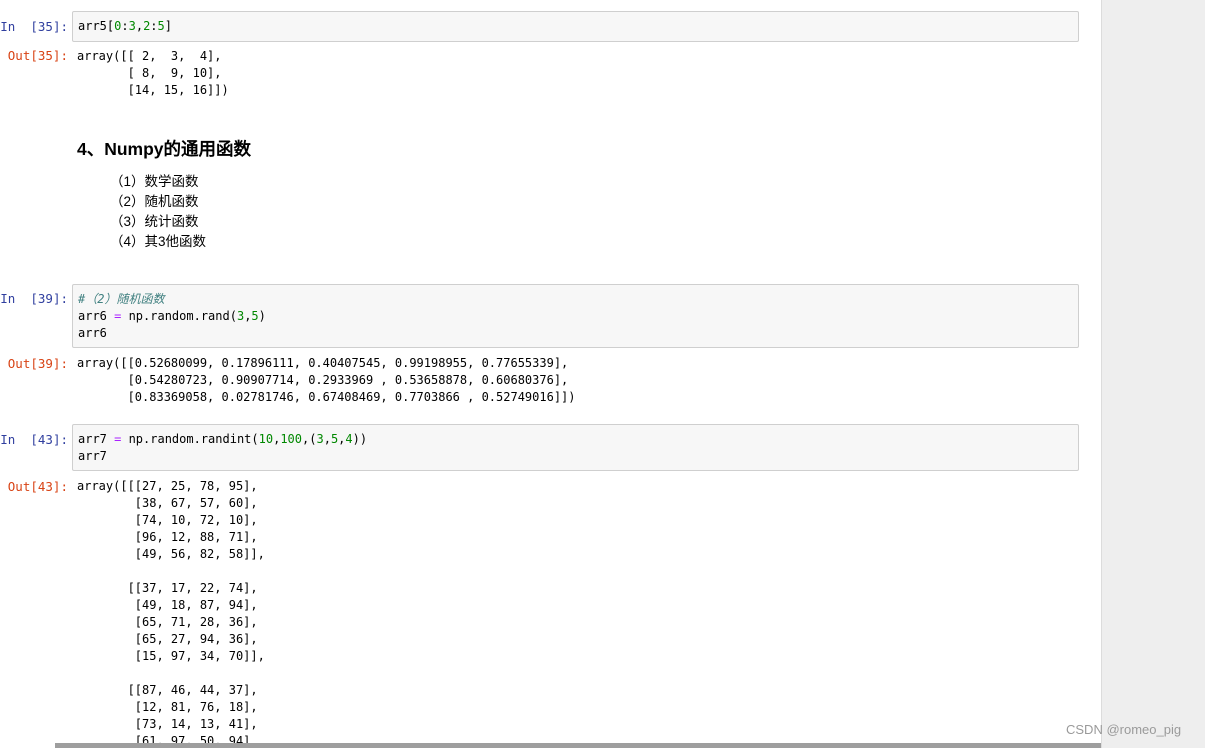 The image size is (1205, 748). I want to click on code-line: arr5[0:3,2:5], so click(575, 26).